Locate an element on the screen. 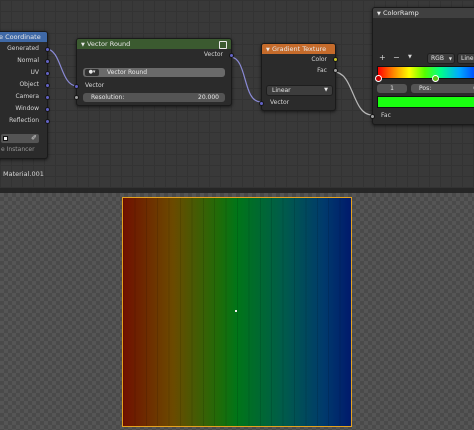 Image resolution: width=474 pixels, height=430 pixels. stop-index-field: 1 is located at coordinates (392, 88).